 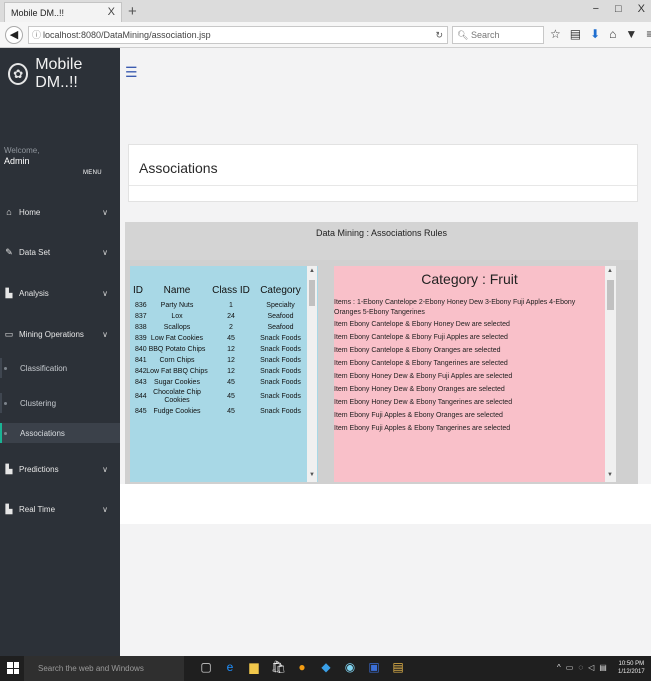 I want to click on file-explorer-icon: ▆, so click(x=254, y=667).